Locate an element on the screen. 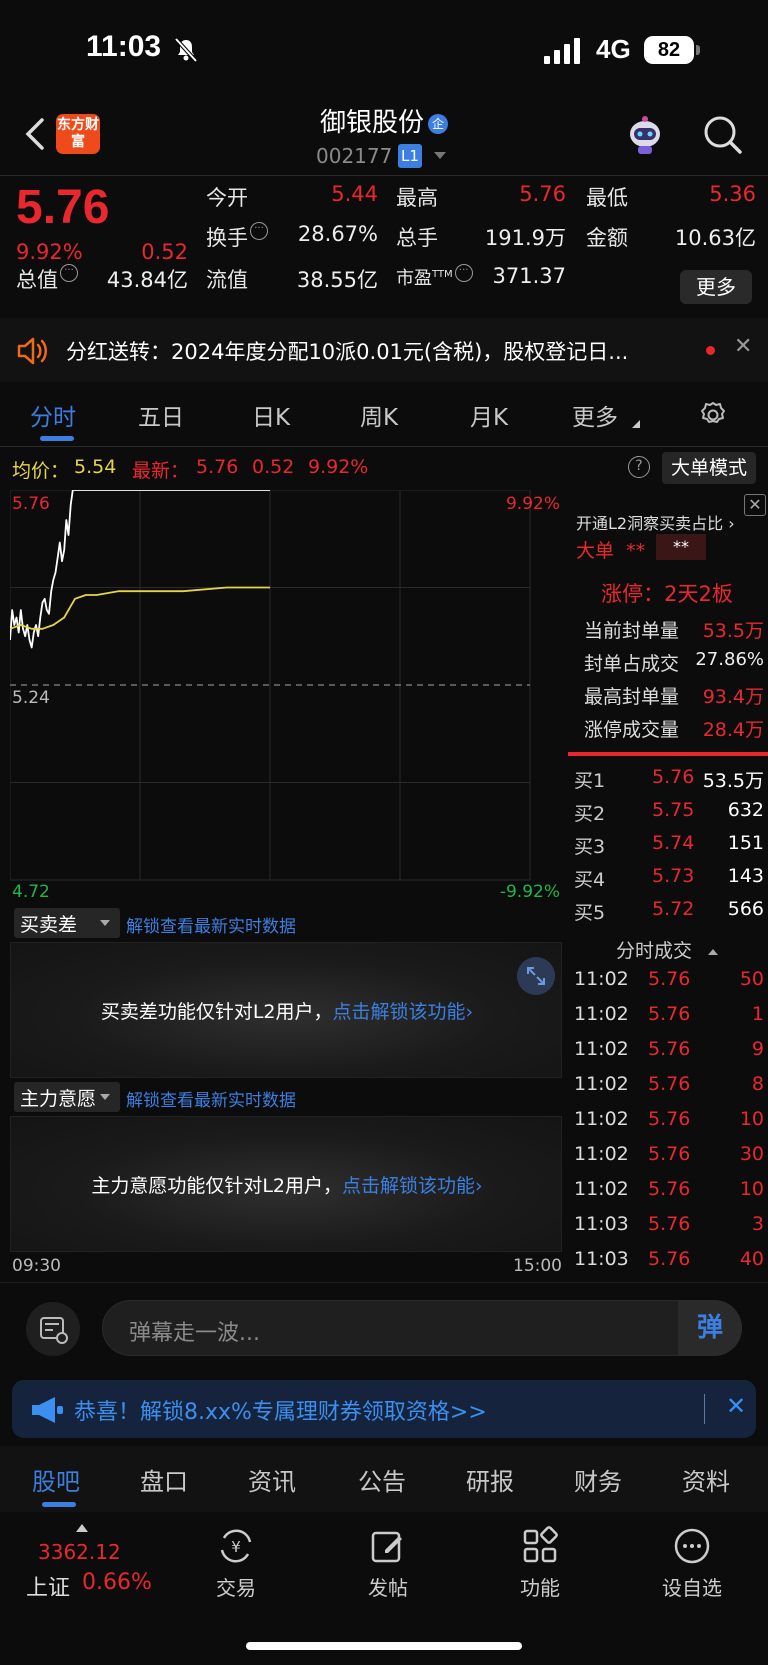 The width and height of the screenshot is (768, 1665). latest-percent: 9.92% is located at coordinates (338, 467).